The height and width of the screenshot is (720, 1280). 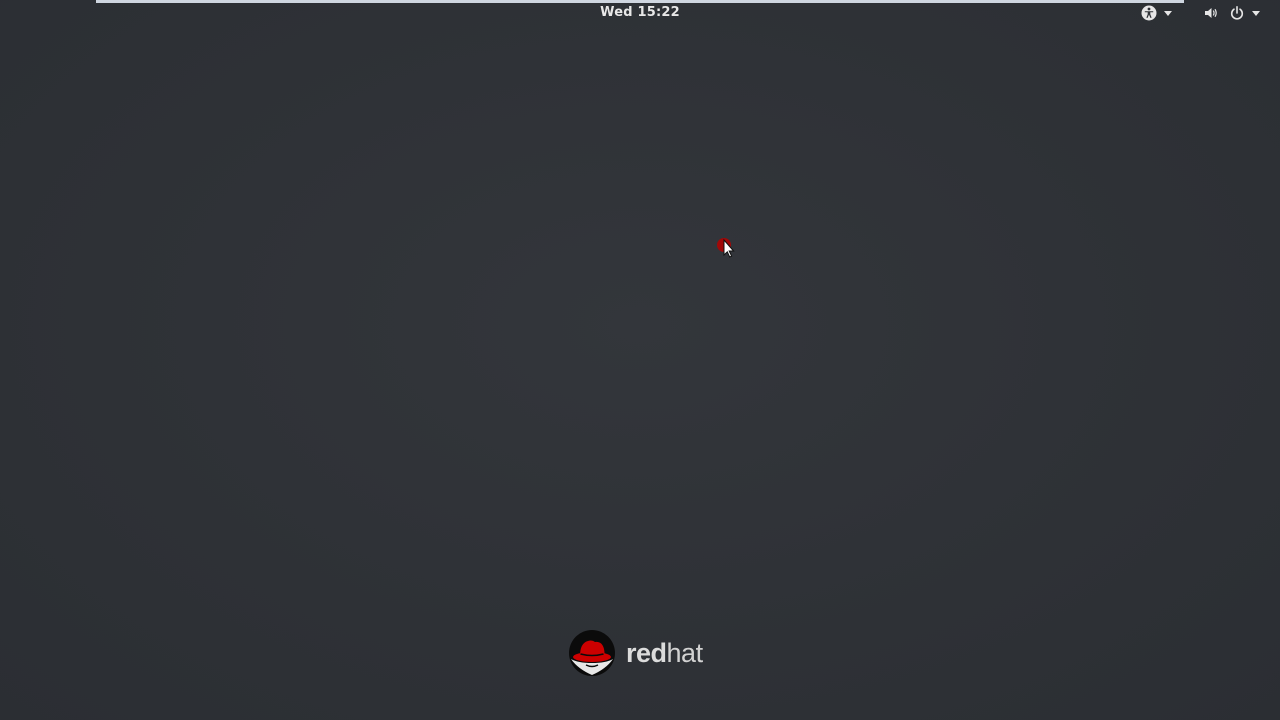 I want to click on brand-name-red: red, so click(x=646, y=652).